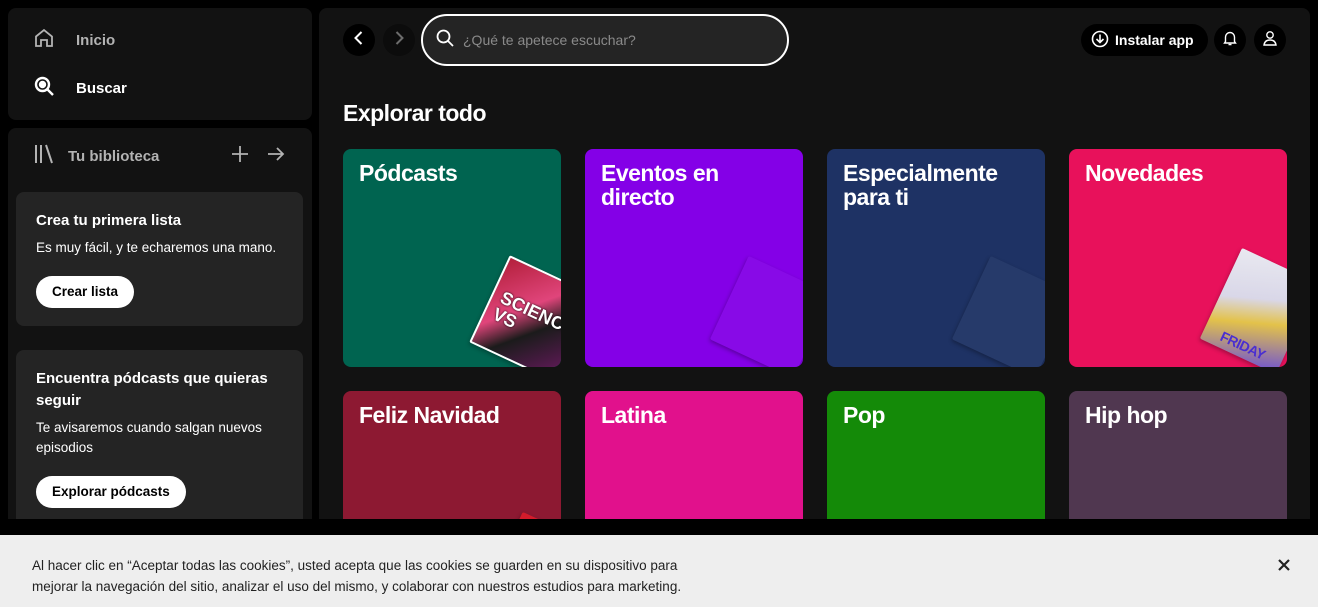 Image resolution: width=1318 pixels, height=607 pixels. I want to click on library-toggle: Tu biblioteca, so click(126, 156).